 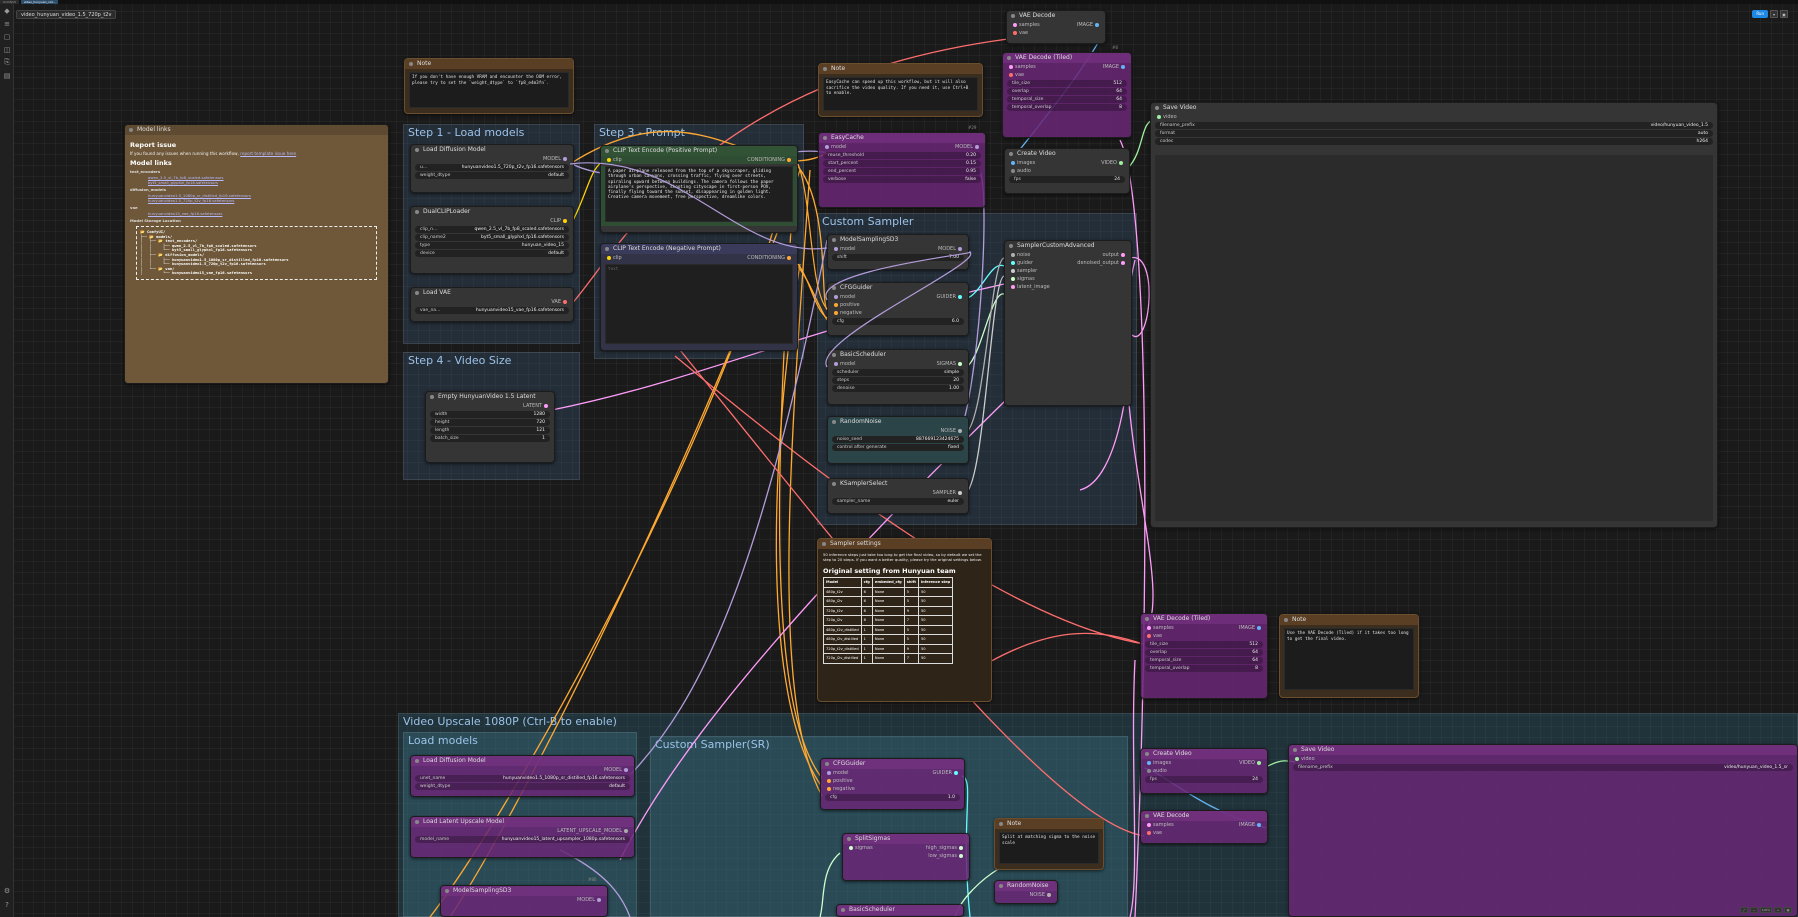 I want to click on reuse-threshold-widget: reuse_threshold 0.20, so click(x=902, y=155).